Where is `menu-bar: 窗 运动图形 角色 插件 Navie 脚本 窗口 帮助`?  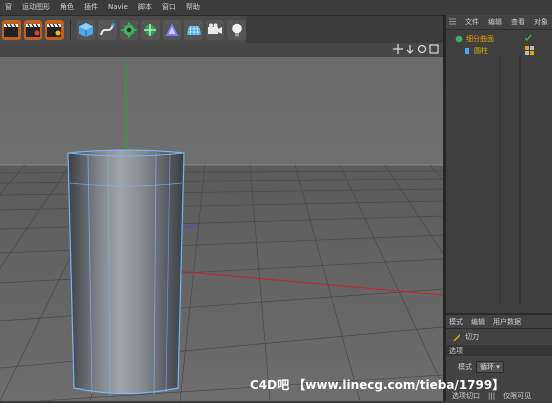 menu-bar: 窗 运动图形 角色 插件 Navie 脚本 窗口 帮助 is located at coordinates (276, 8).